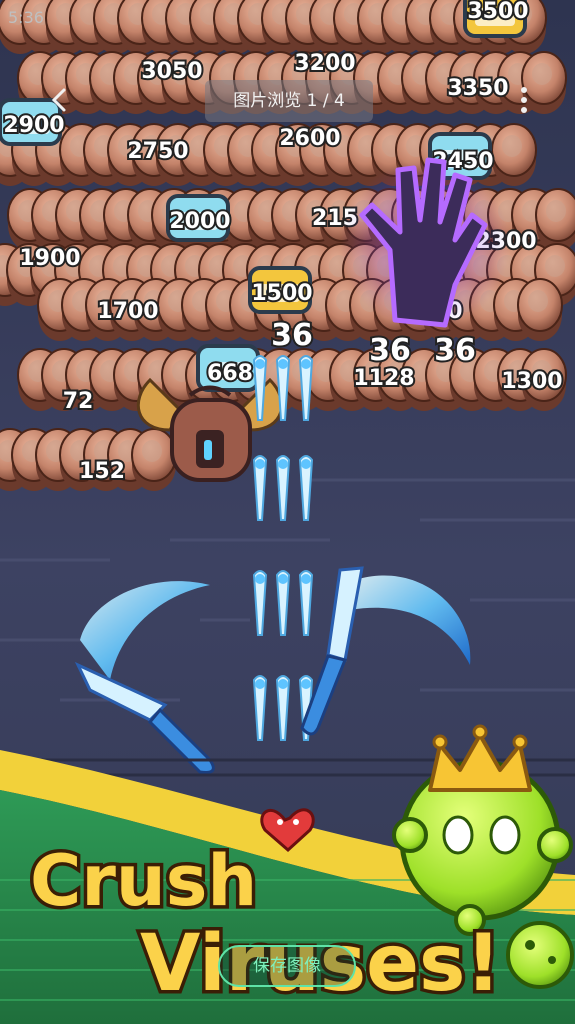  What do you see at coordinates (157, 151) in the screenshot?
I see `segment-number: 2750` at bounding box center [157, 151].